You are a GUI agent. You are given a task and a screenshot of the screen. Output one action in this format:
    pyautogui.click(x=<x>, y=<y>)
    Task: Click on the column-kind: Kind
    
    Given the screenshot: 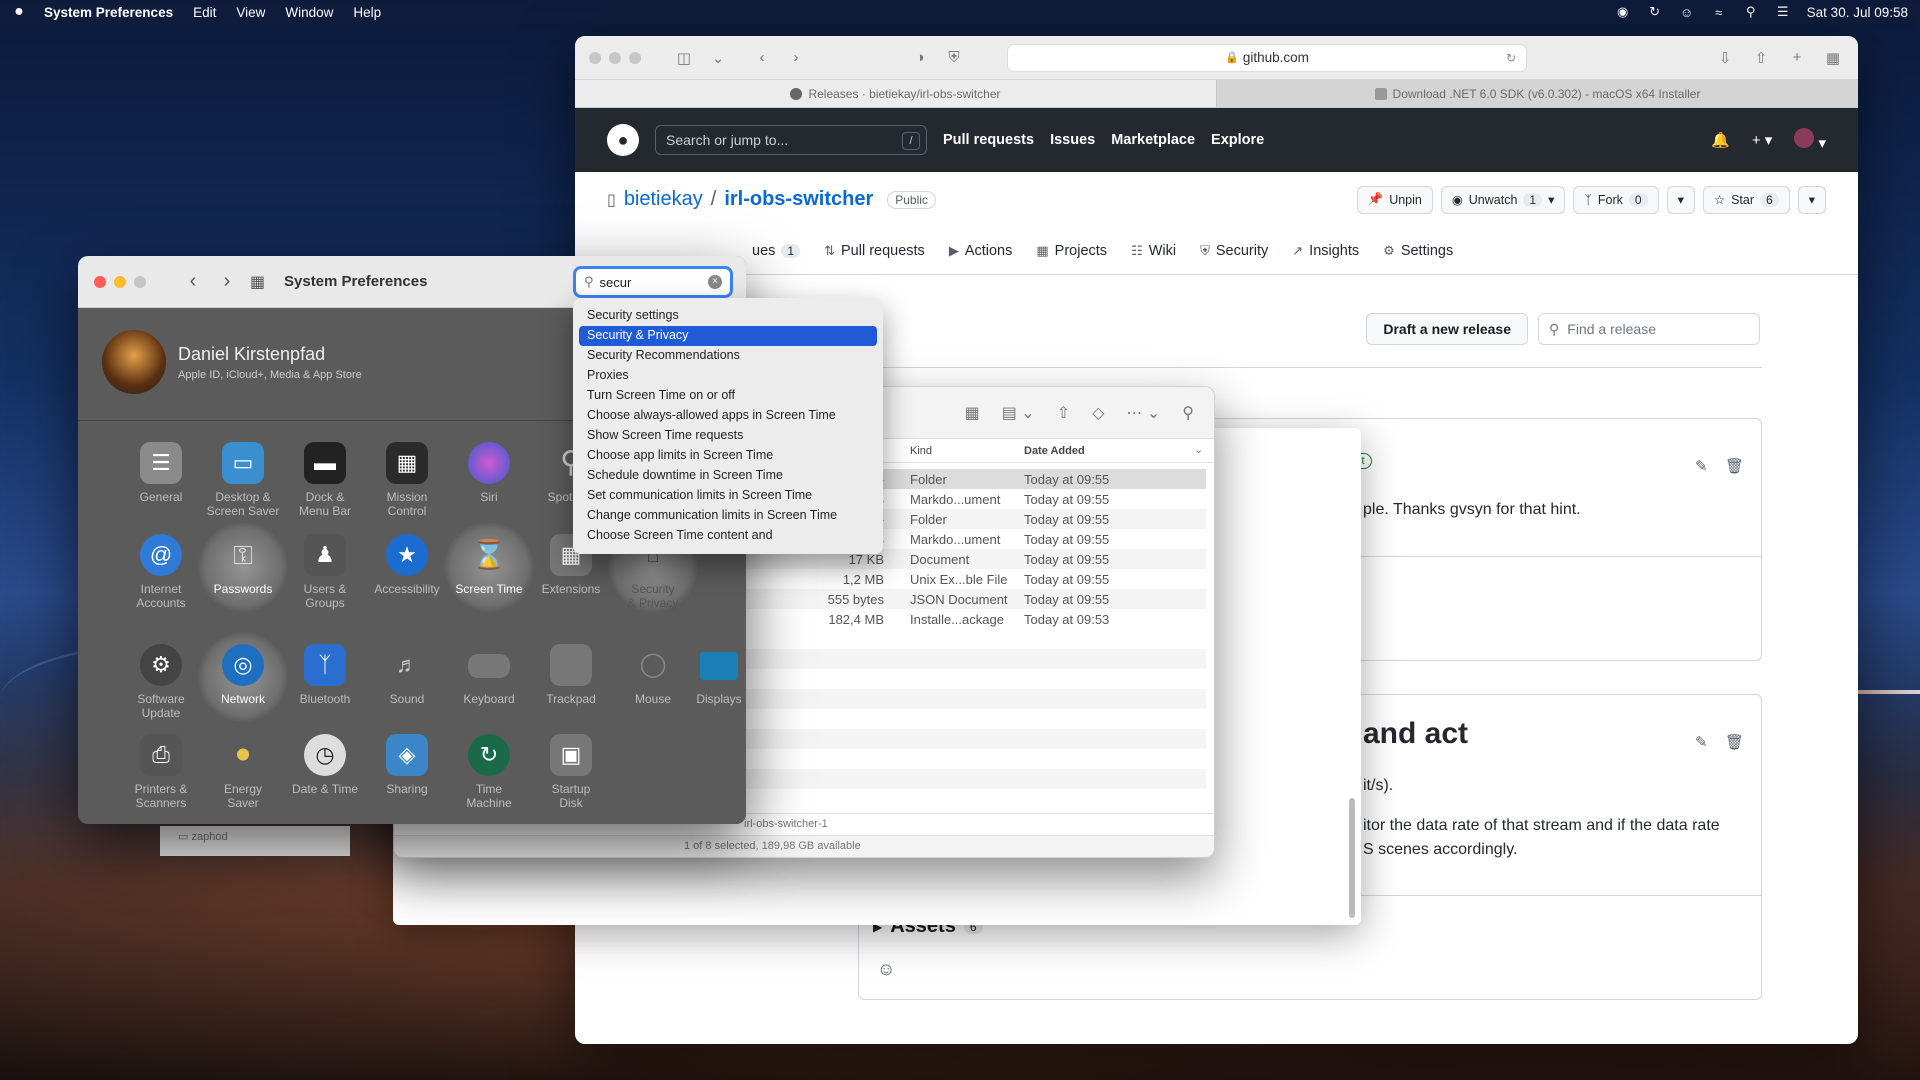 What is the action you would take?
    pyautogui.click(x=921, y=451)
    